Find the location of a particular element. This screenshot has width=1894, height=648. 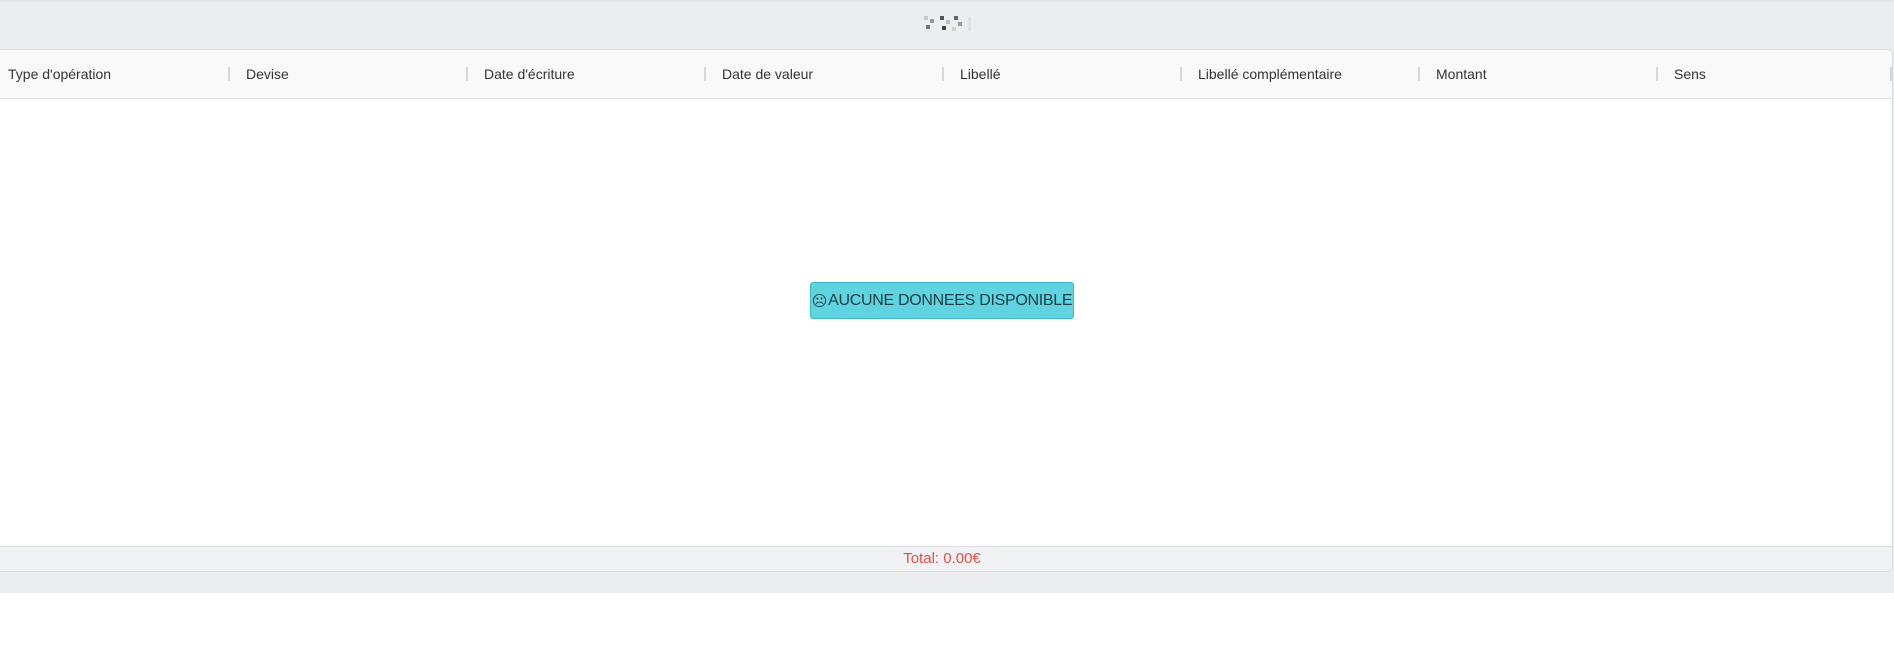

no-data-text: AUCUNE DONNEES DISPONIBLE is located at coordinates (950, 300).